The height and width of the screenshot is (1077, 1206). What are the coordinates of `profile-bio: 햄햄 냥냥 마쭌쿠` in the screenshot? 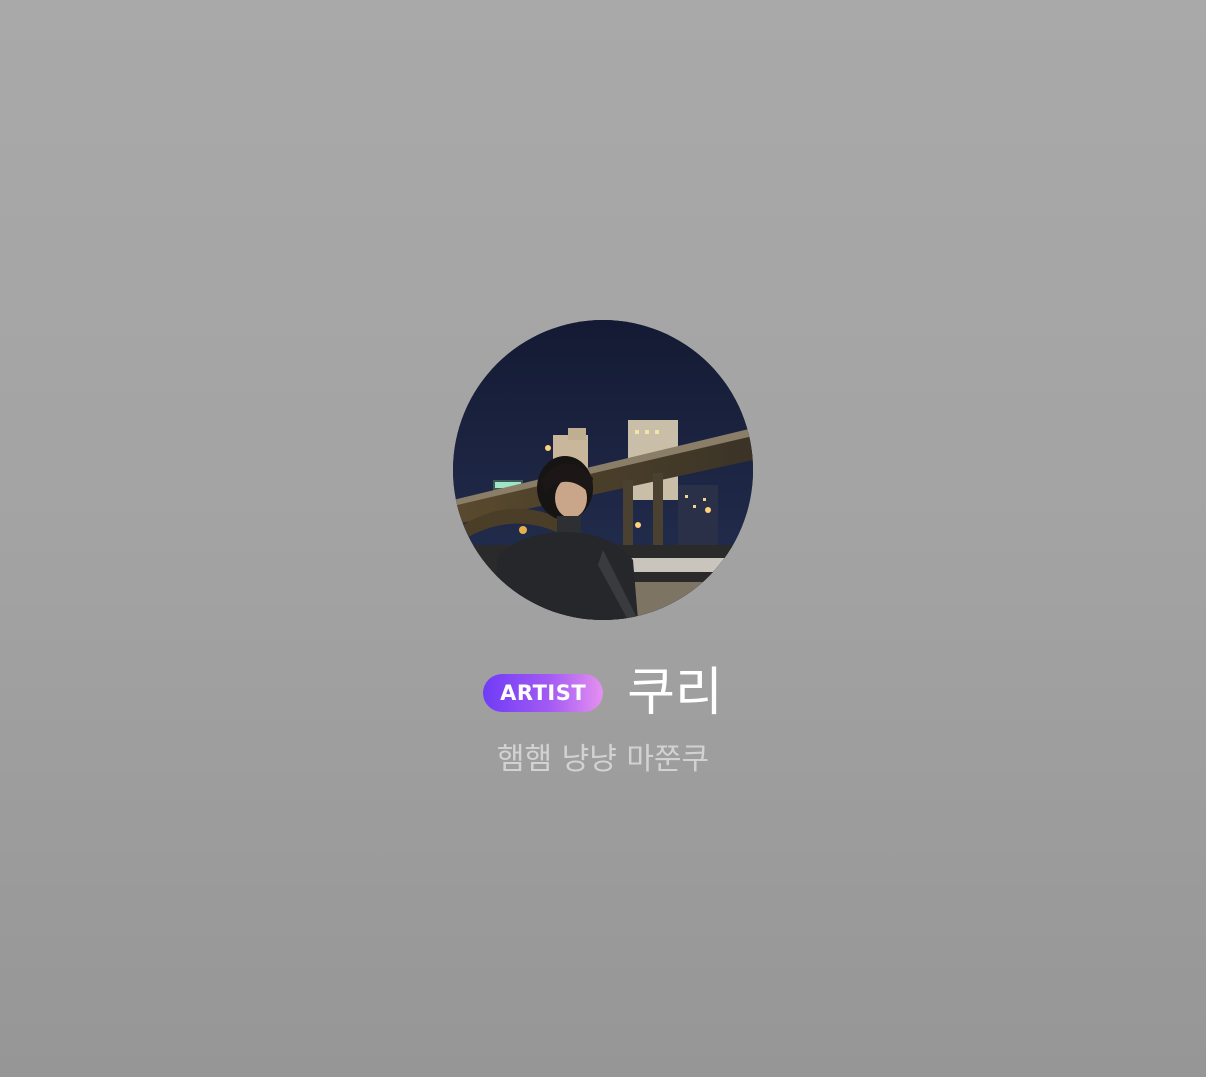 It's located at (603, 759).